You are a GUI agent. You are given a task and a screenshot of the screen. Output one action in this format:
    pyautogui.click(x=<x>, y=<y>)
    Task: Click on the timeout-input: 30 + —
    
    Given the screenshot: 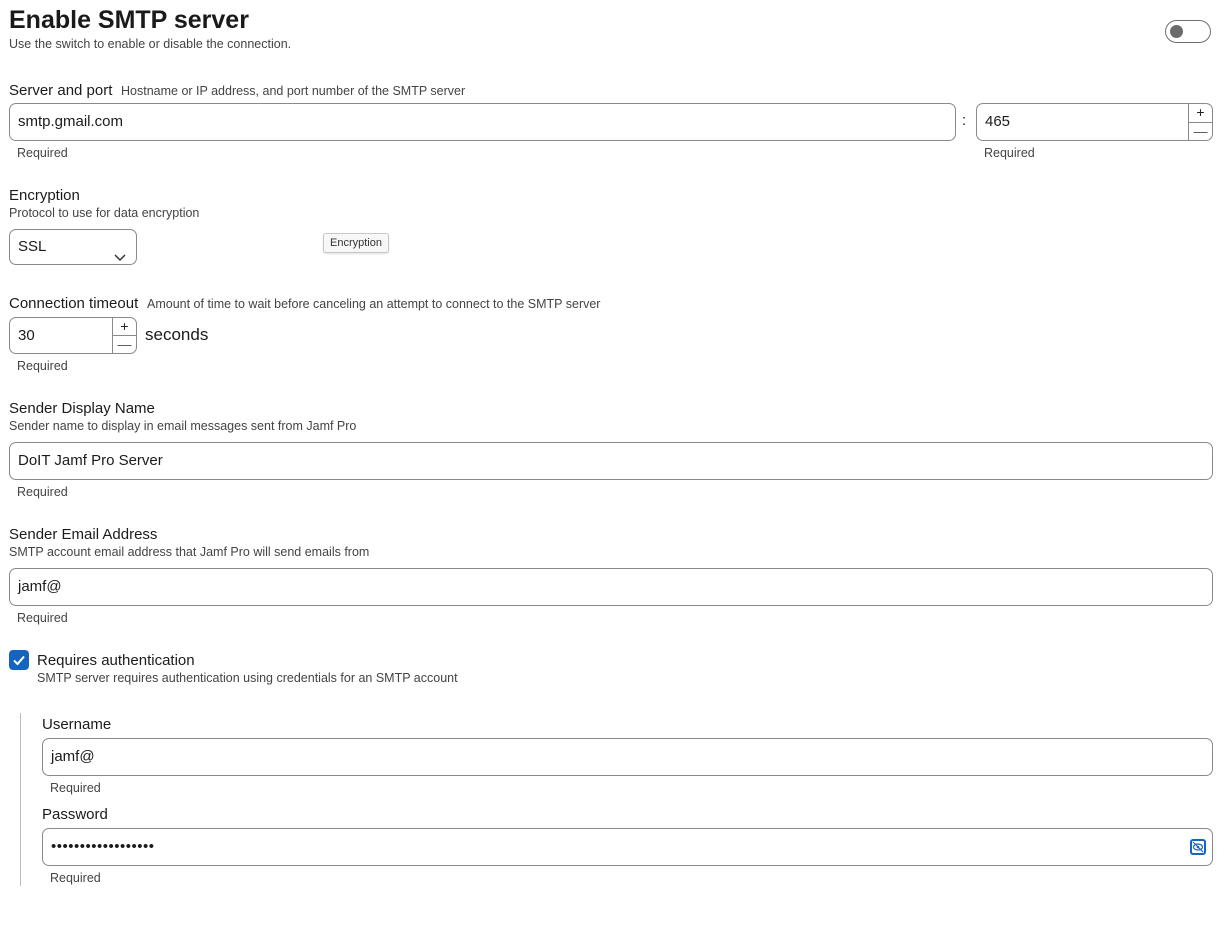 What is the action you would take?
    pyautogui.click(x=73, y=335)
    